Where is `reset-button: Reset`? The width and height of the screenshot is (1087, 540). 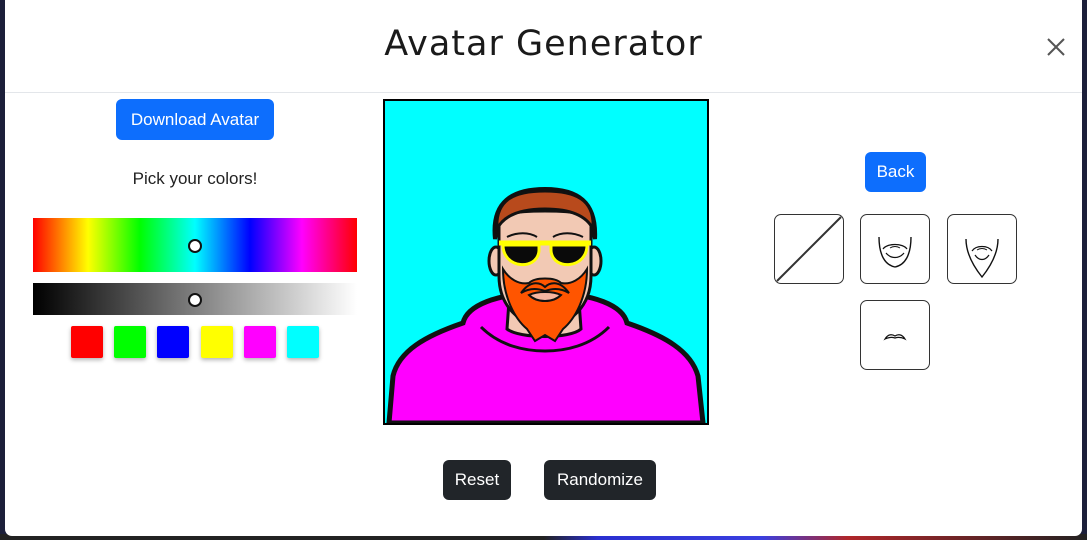
reset-button: Reset is located at coordinates (477, 480).